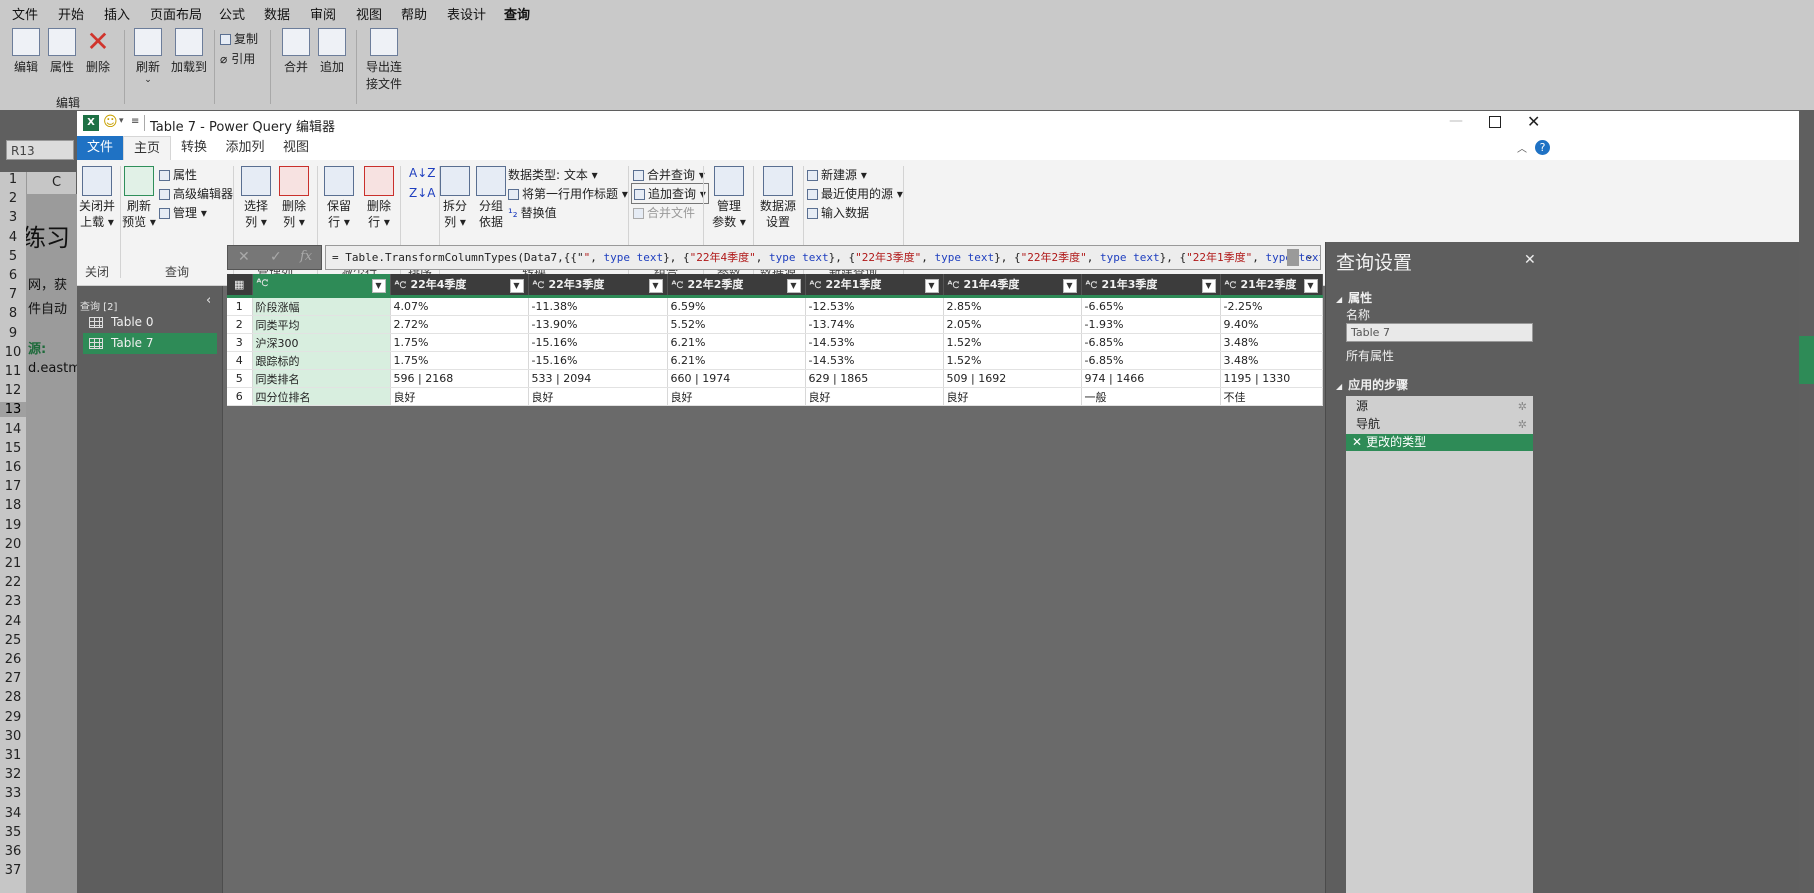 This screenshot has width=1814, height=893. What do you see at coordinates (729, 198) in the screenshot?
I see `manage-parameters-button: 管理 参数 ▾` at bounding box center [729, 198].